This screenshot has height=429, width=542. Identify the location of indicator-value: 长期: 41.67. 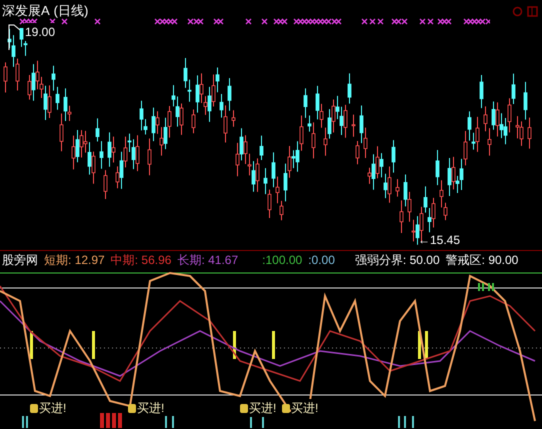
(207, 260).